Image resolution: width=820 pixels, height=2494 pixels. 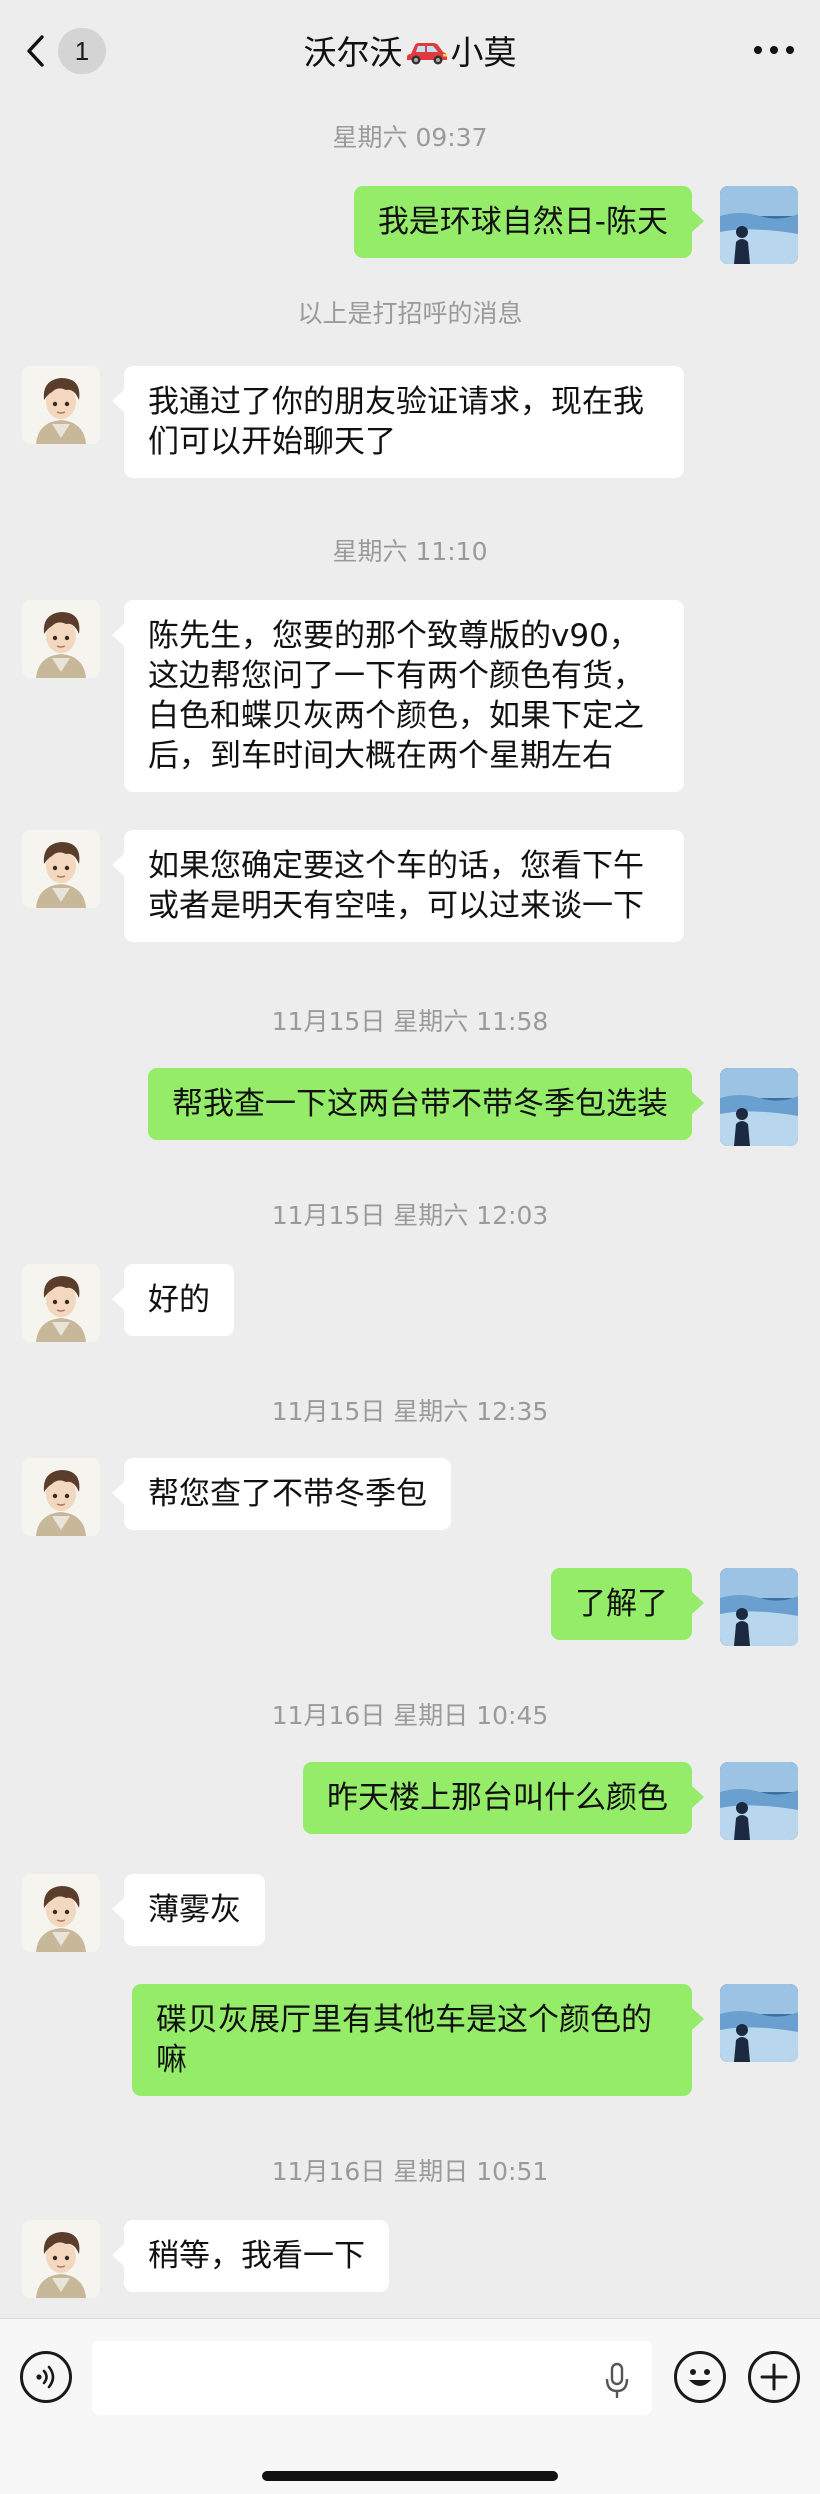 I want to click on message-bubble-incoming: 我通过了你的朋友验证请求，现在我们可以开始聊天了, so click(x=398, y=422).